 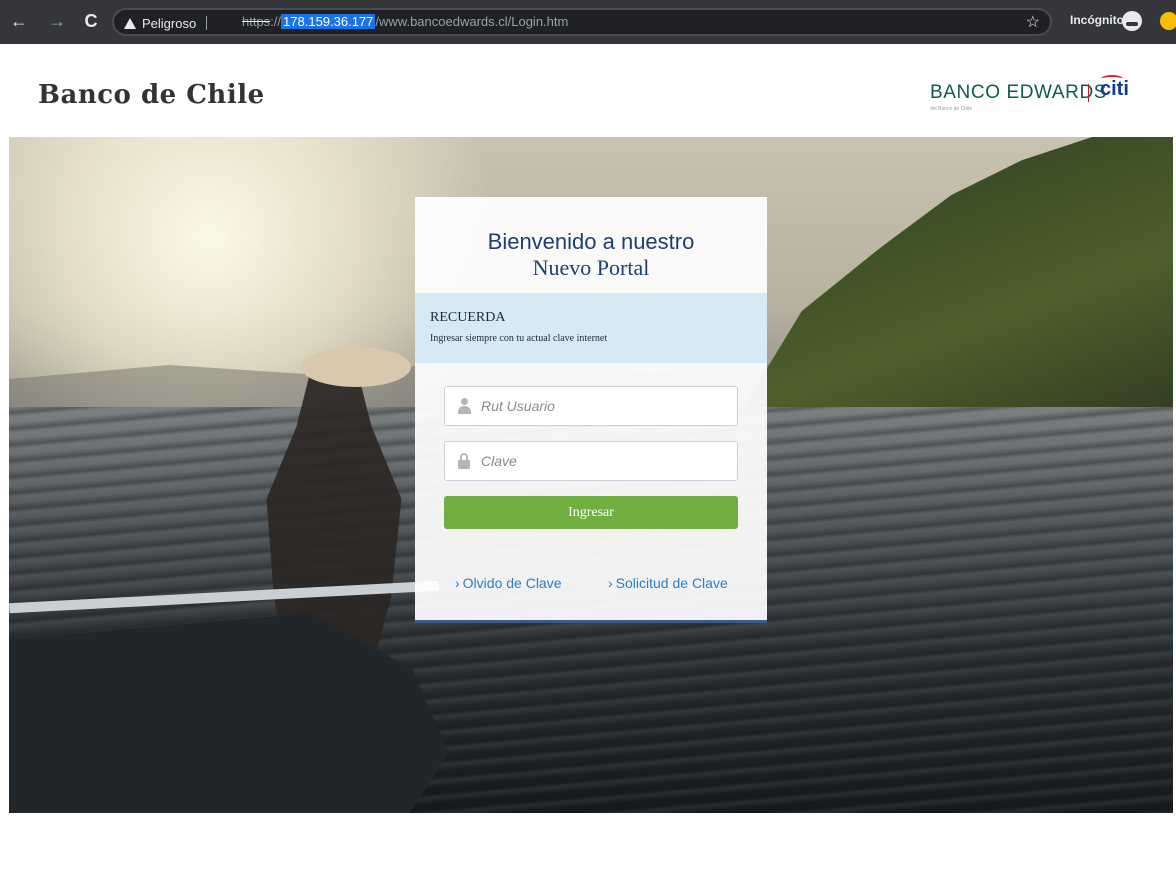 What do you see at coordinates (19, 21) in the screenshot?
I see `back-button: ←` at bounding box center [19, 21].